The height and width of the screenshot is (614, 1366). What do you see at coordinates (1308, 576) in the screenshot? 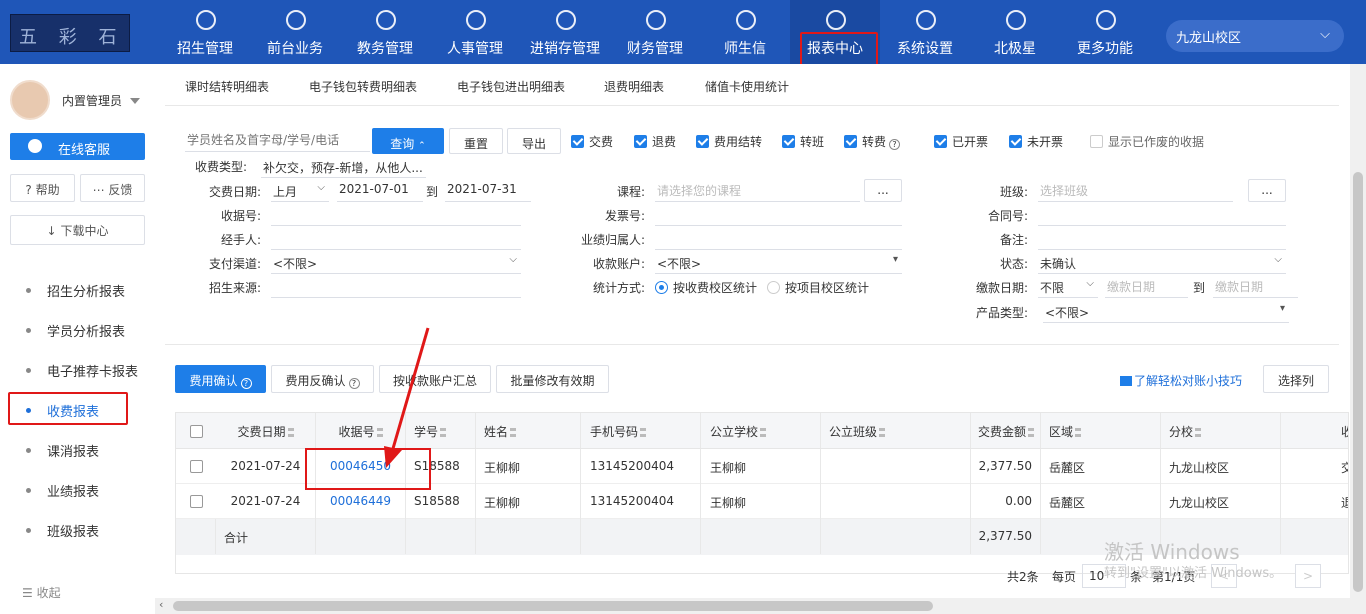
I see `pager-next-button: >` at bounding box center [1308, 576].